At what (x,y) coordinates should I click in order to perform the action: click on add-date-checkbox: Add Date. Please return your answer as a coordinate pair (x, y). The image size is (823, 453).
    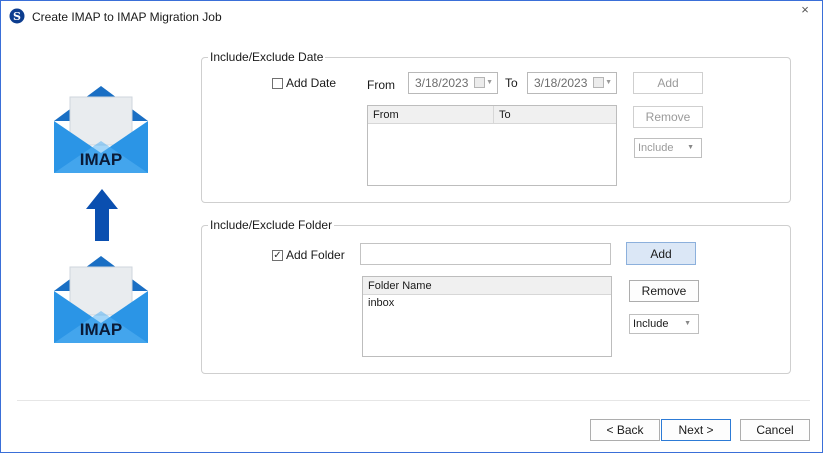
    Looking at the image, I should click on (304, 83).